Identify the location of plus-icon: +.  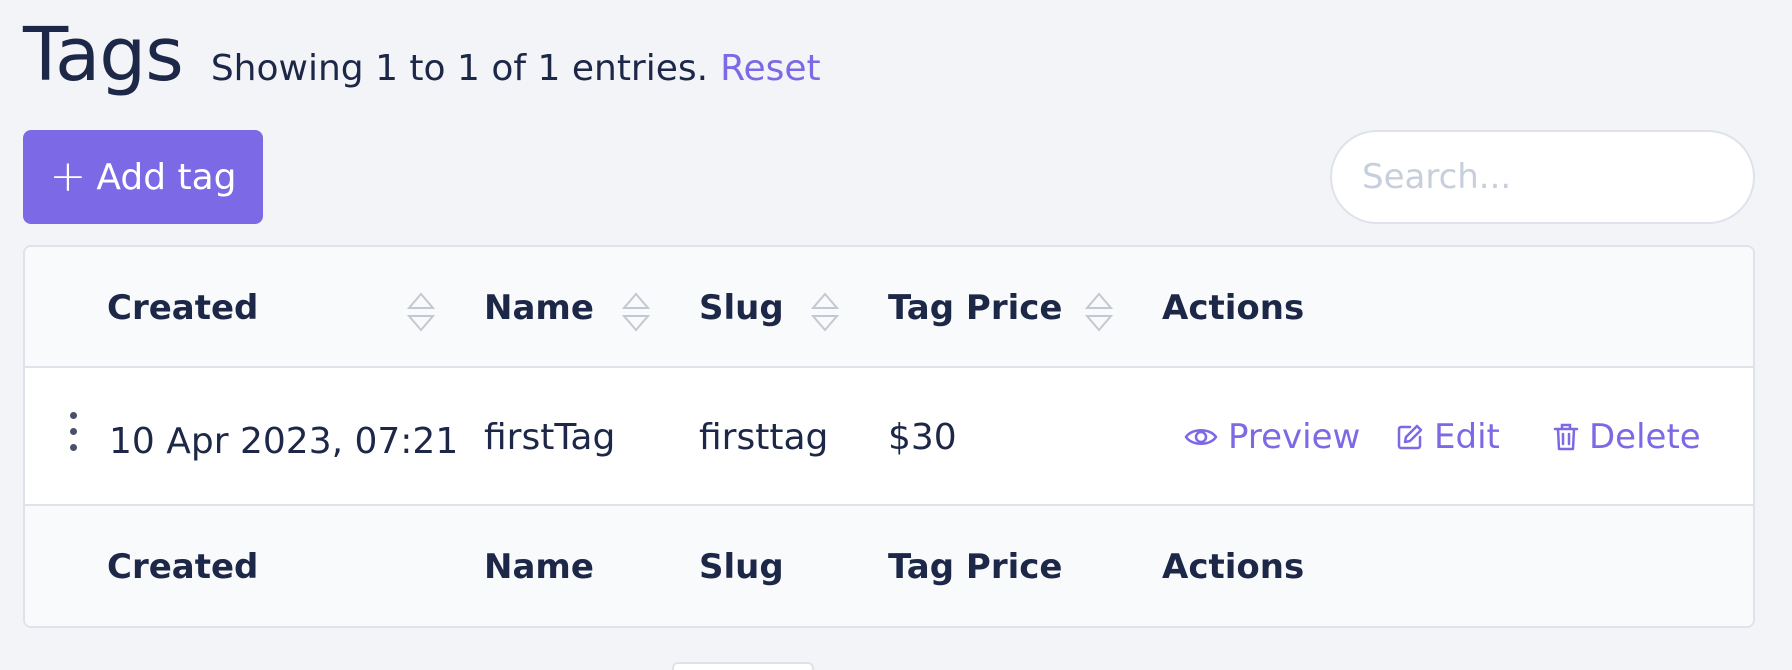
(68, 176).